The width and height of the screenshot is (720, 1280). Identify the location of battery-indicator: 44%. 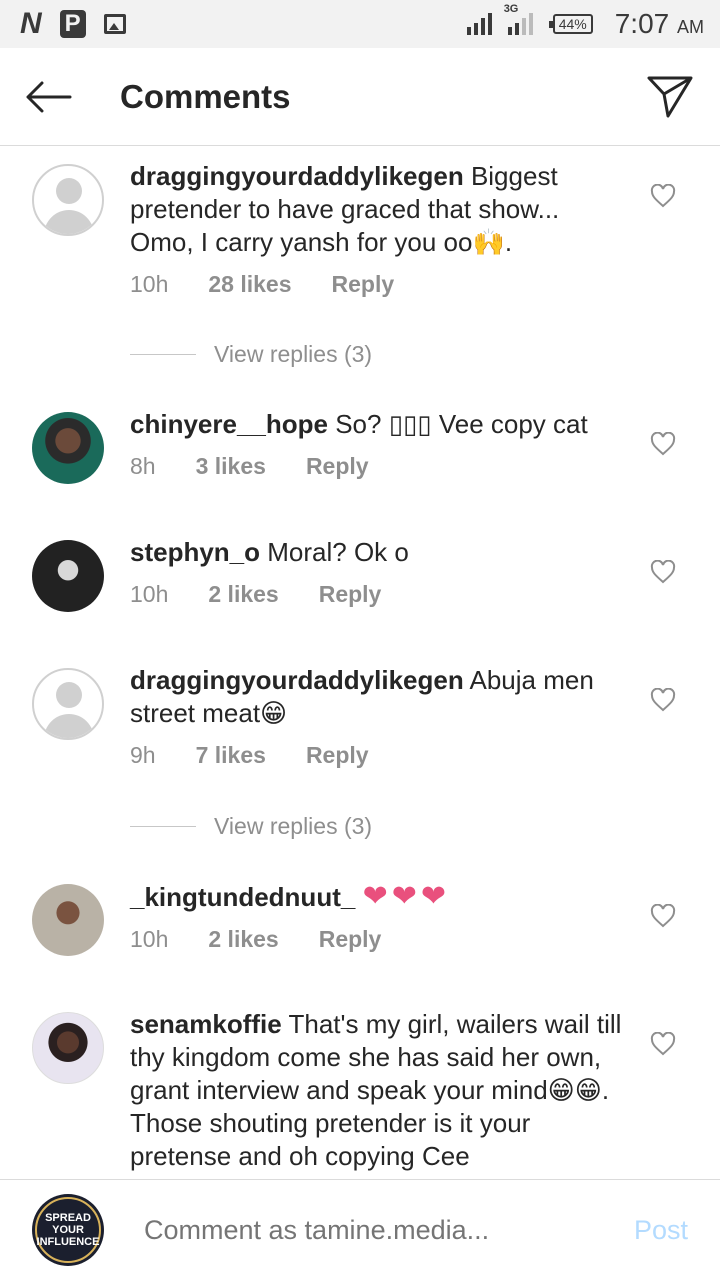
(570, 24).